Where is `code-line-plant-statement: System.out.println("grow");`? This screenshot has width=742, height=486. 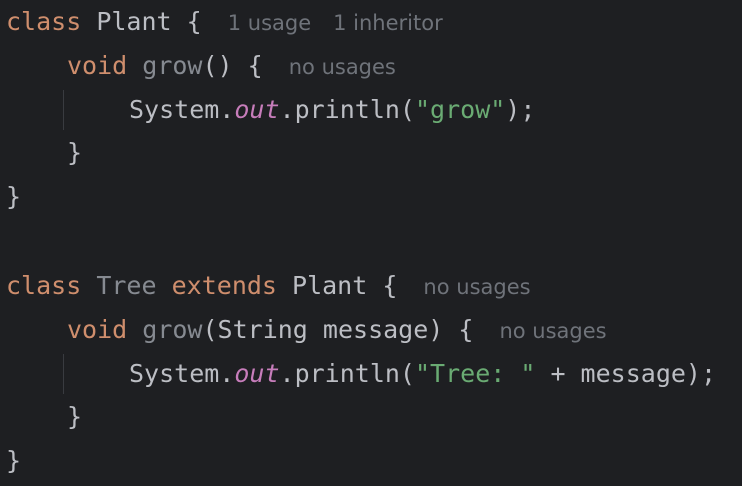
code-line-plant-statement: System.out.println("grow"); is located at coordinates (332, 110).